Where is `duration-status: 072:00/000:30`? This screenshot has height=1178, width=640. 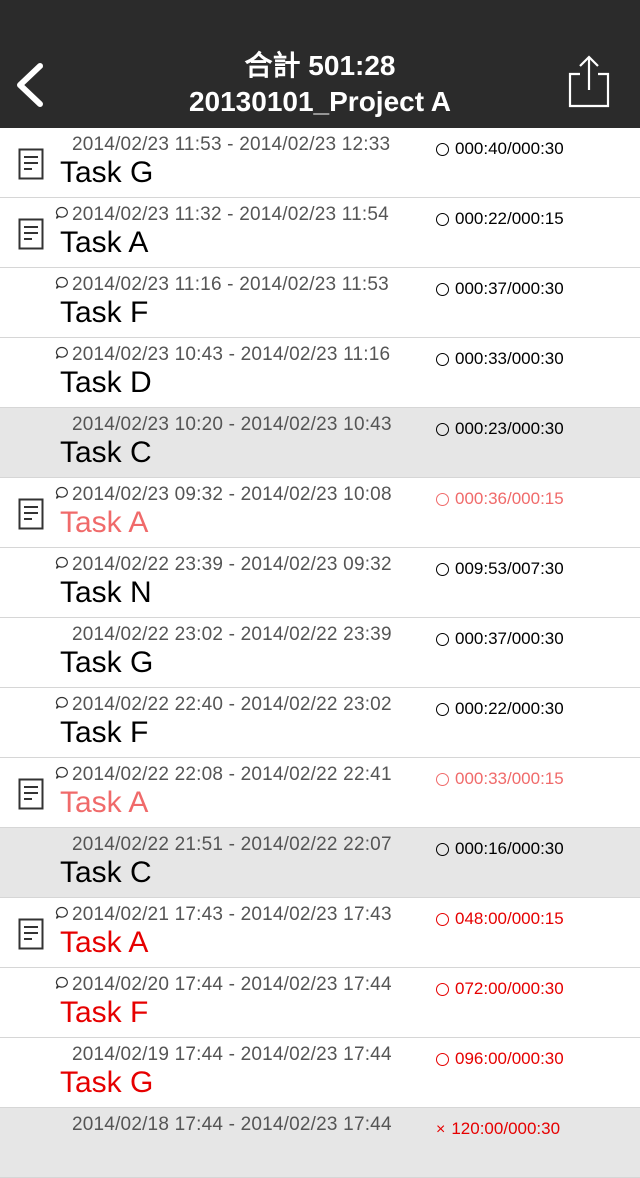 duration-status: 072:00/000:30 is located at coordinates (500, 989).